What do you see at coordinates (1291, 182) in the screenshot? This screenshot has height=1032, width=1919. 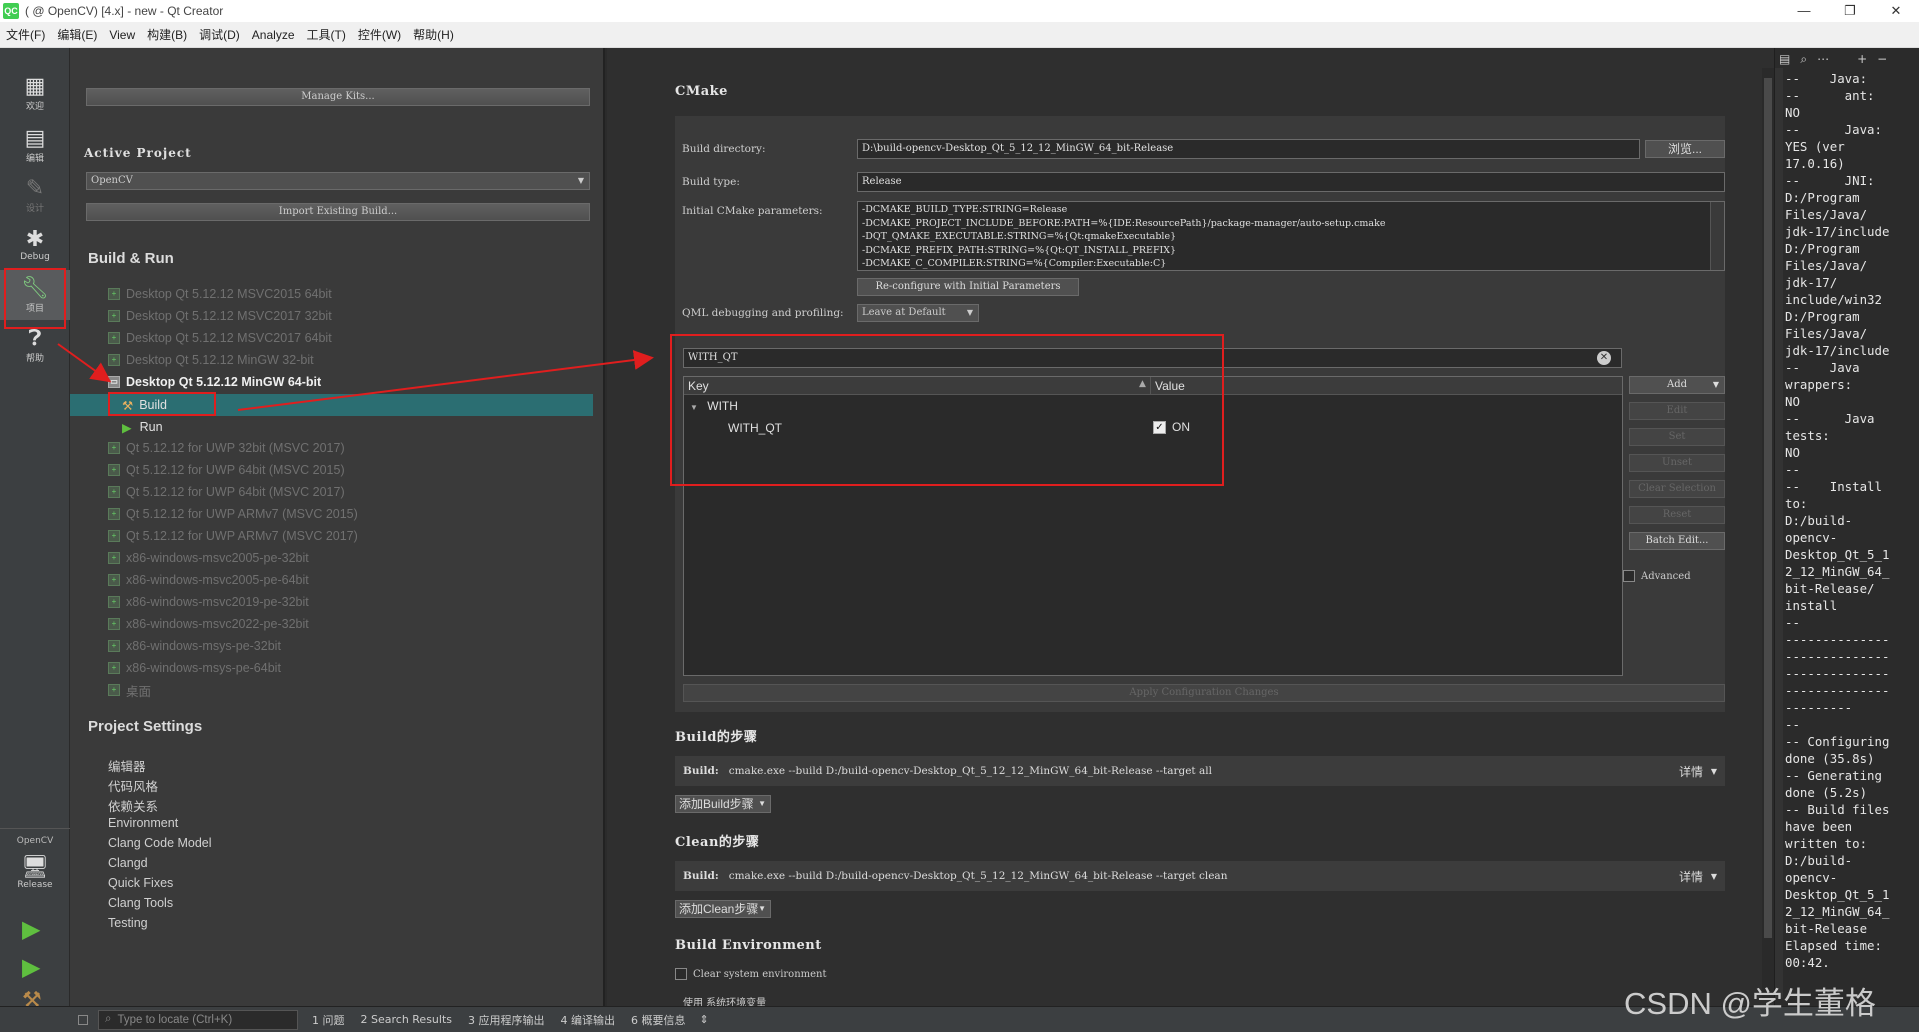 I see `build-type-input: Release` at bounding box center [1291, 182].